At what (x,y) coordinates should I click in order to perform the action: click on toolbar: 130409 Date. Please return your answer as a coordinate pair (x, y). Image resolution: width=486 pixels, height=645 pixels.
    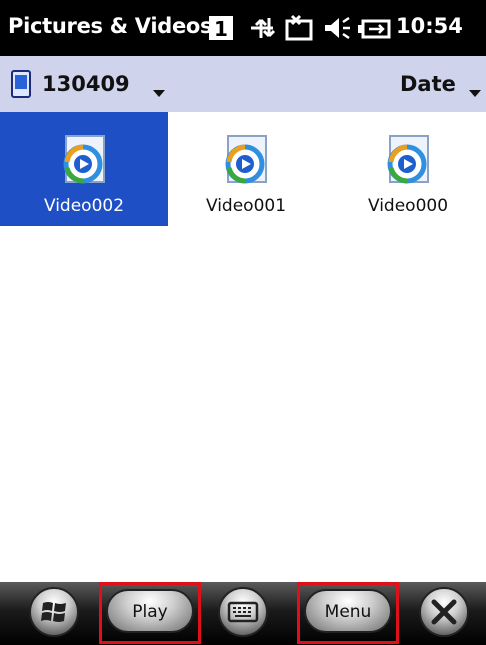
    Looking at the image, I should click on (243, 84).